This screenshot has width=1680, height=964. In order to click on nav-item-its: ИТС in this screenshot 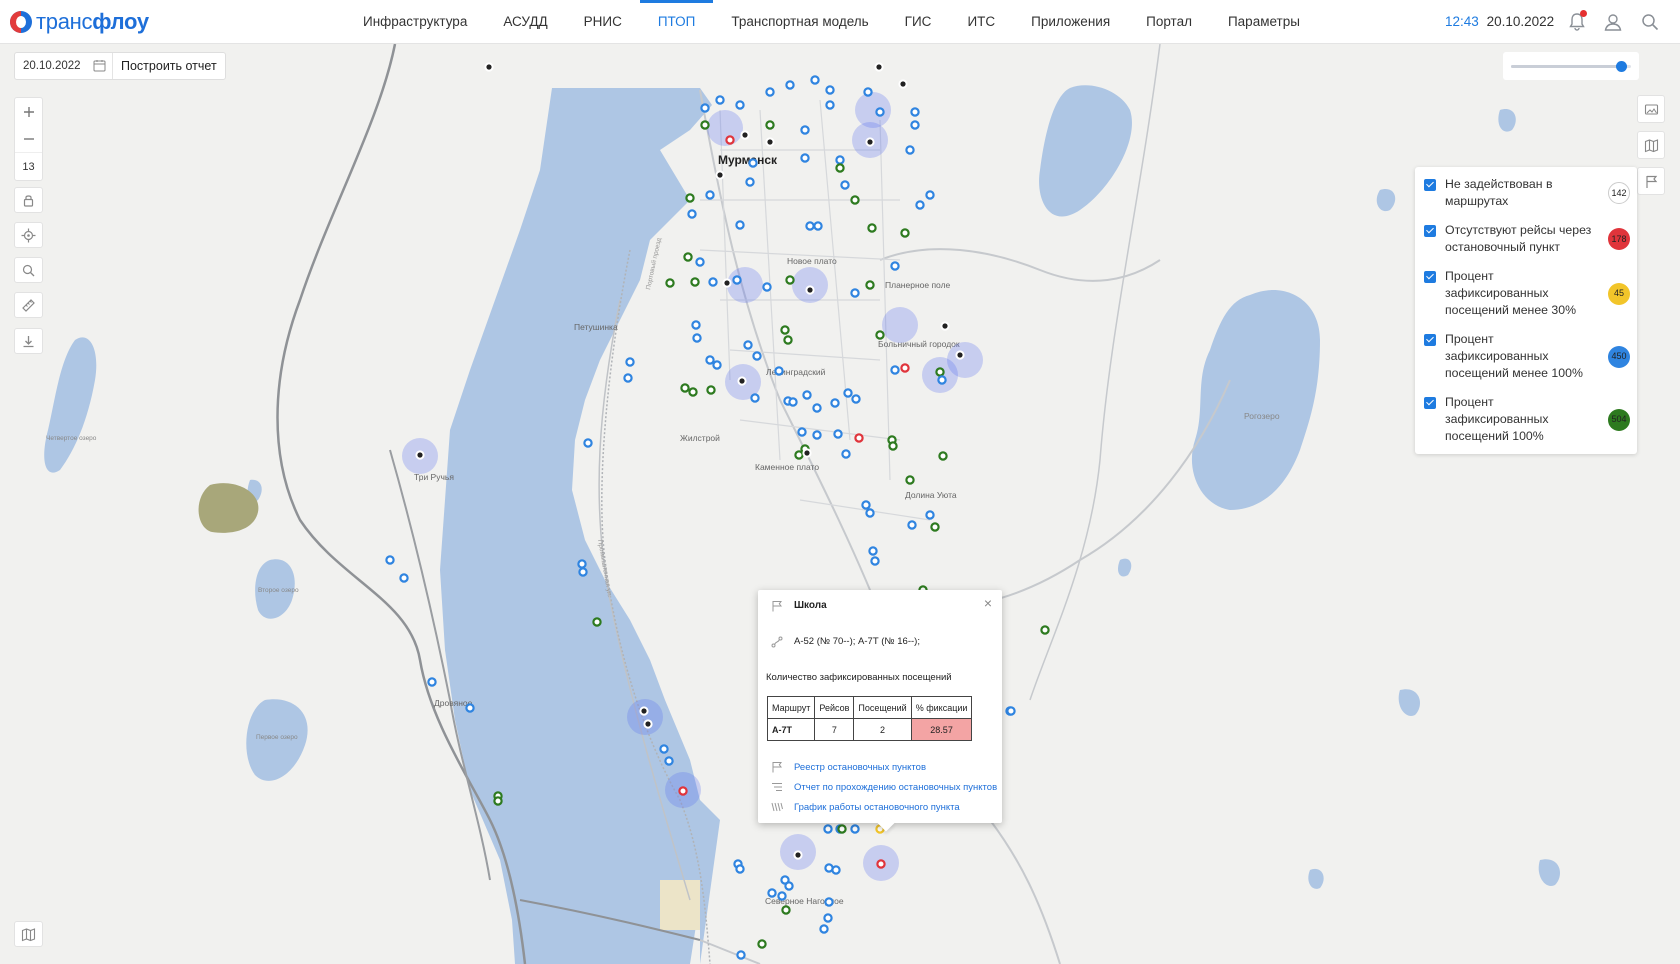, I will do `click(981, 22)`.